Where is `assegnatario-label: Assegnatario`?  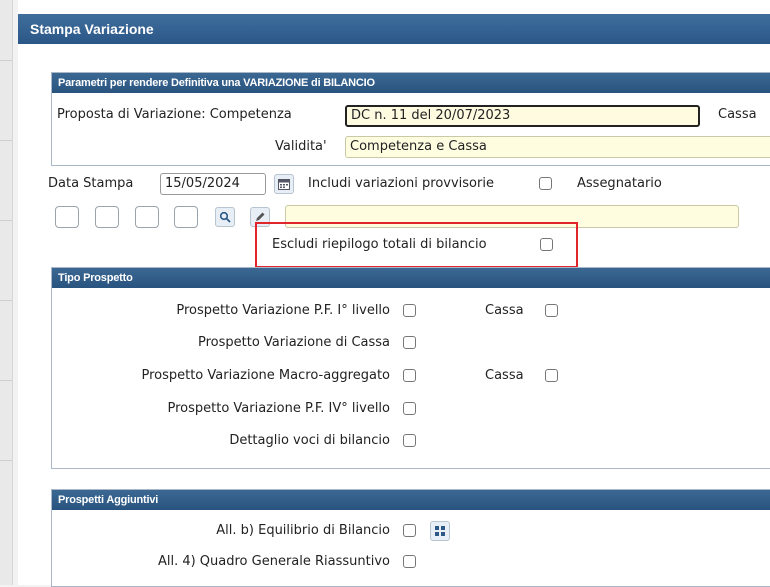 assegnatario-label: Assegnatario is located at coordinates (619, 183).